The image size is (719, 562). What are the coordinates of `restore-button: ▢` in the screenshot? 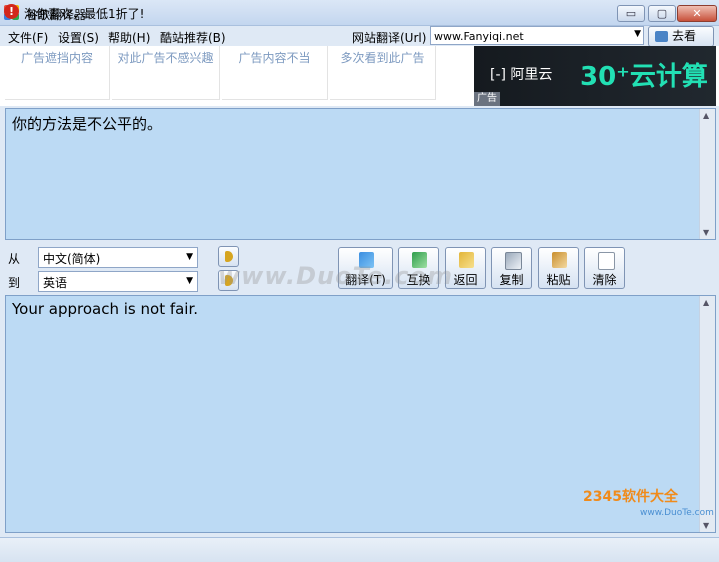 It's located at (662, 13).